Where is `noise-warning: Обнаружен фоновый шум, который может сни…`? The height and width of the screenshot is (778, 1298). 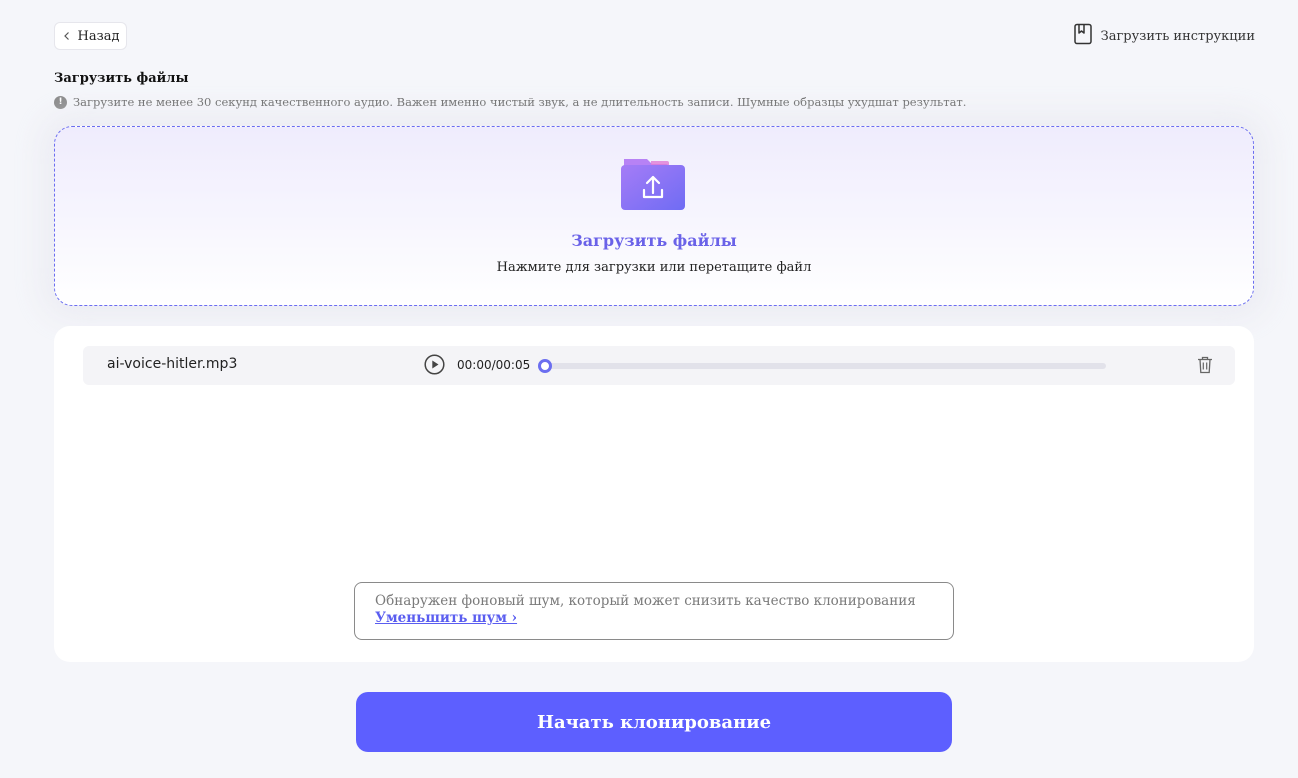 noise-warning: Обнаружен фоновый шум, который может сни… is located at coordinates (654, 611).